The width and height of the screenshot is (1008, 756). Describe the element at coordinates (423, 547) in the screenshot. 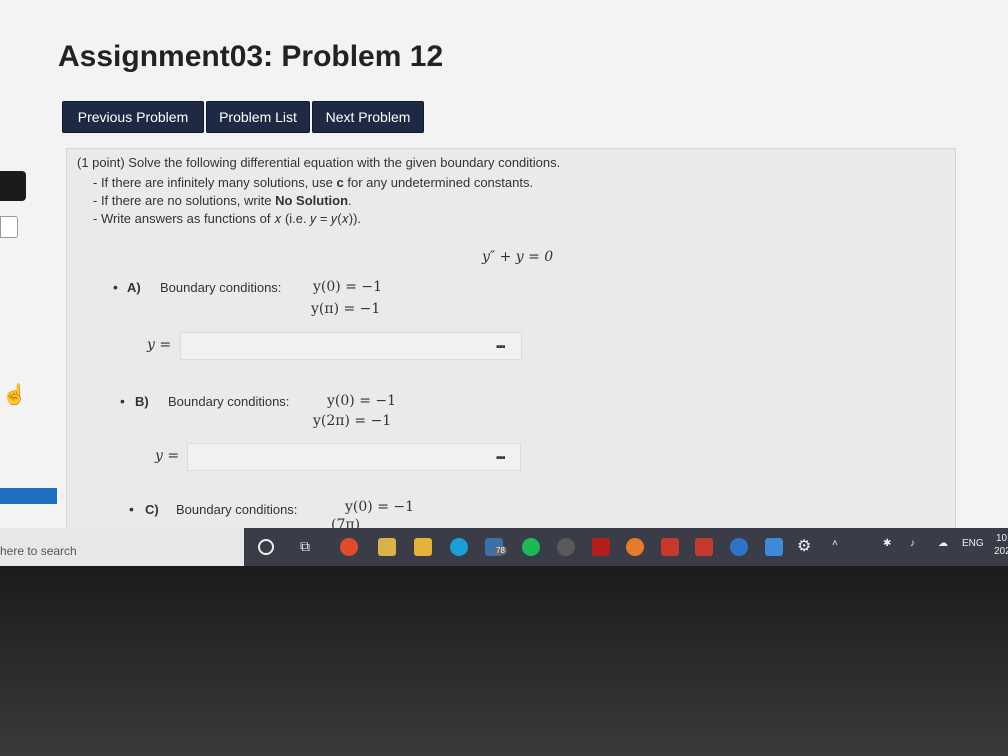

I see `file-explorer-icon` at that location.